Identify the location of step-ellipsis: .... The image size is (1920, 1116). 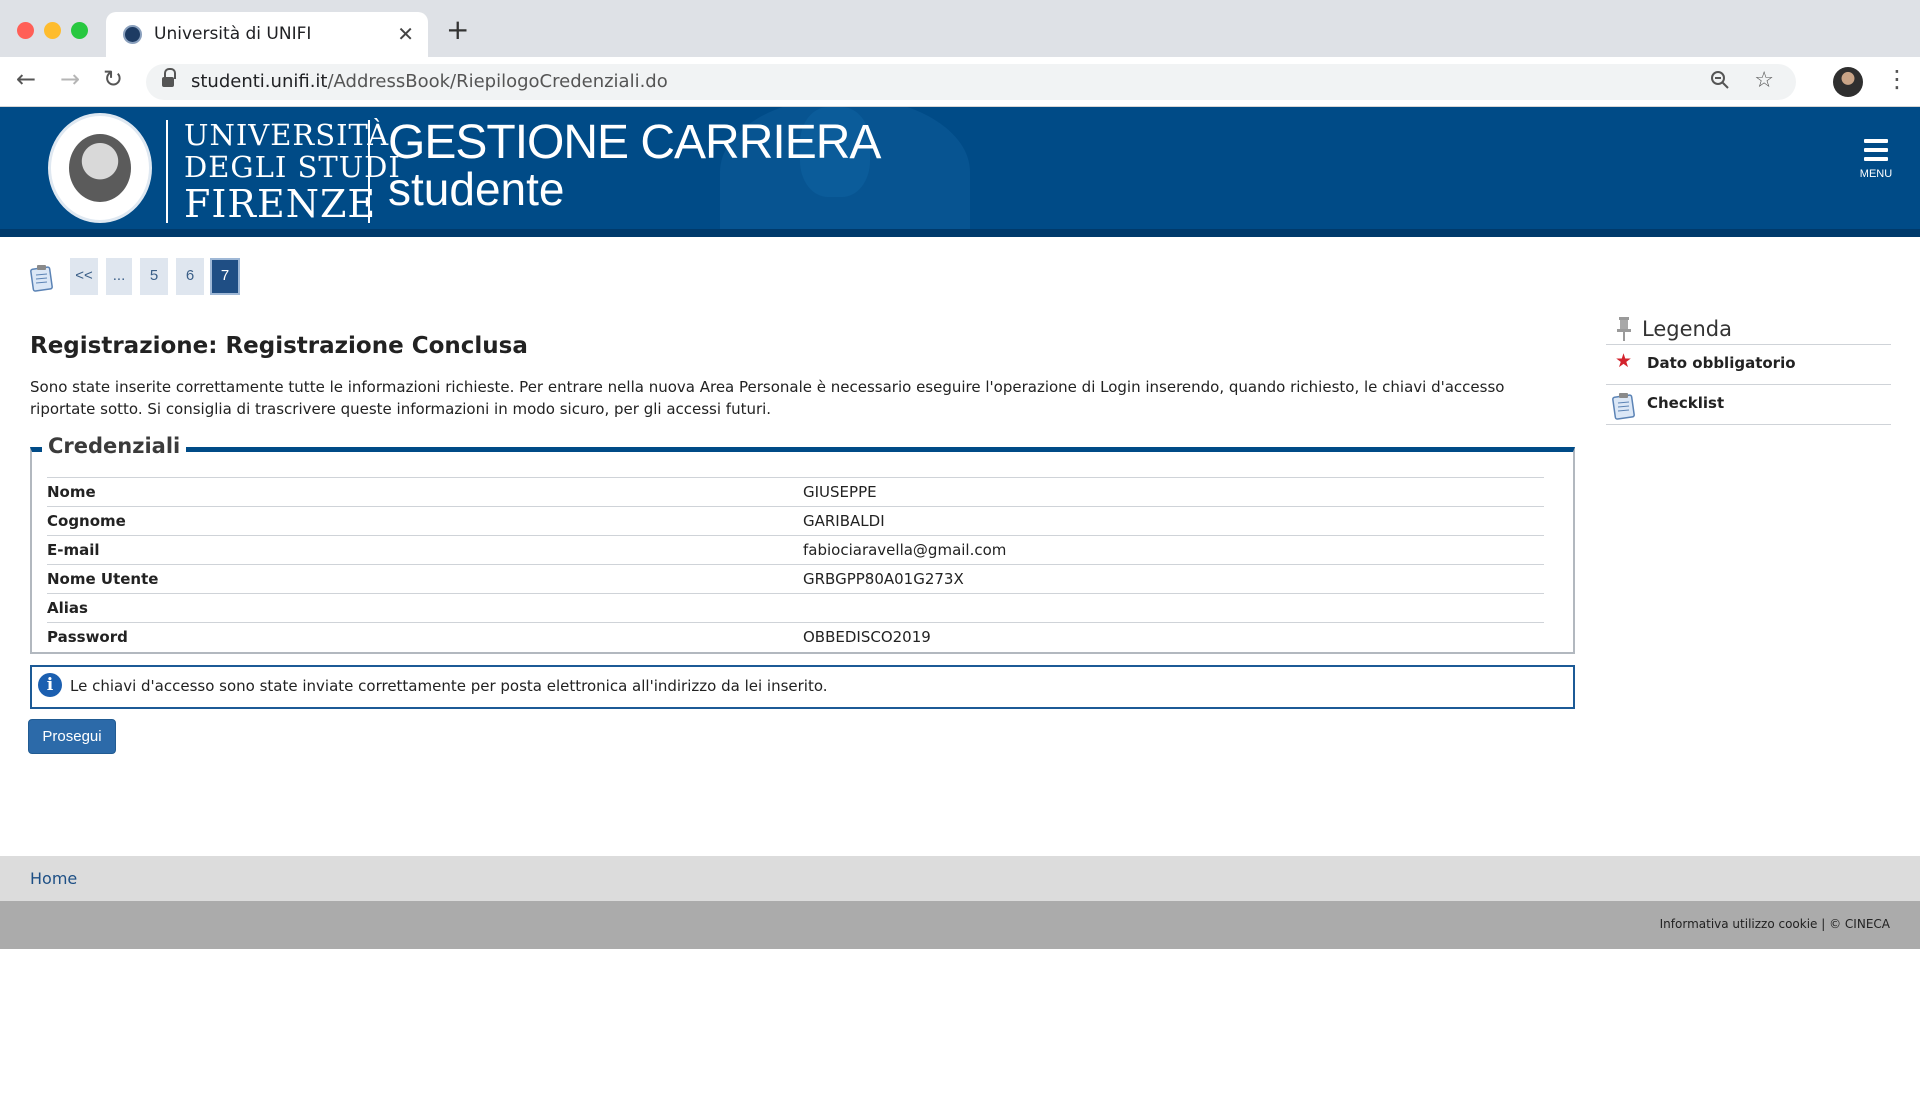
(119, 276).